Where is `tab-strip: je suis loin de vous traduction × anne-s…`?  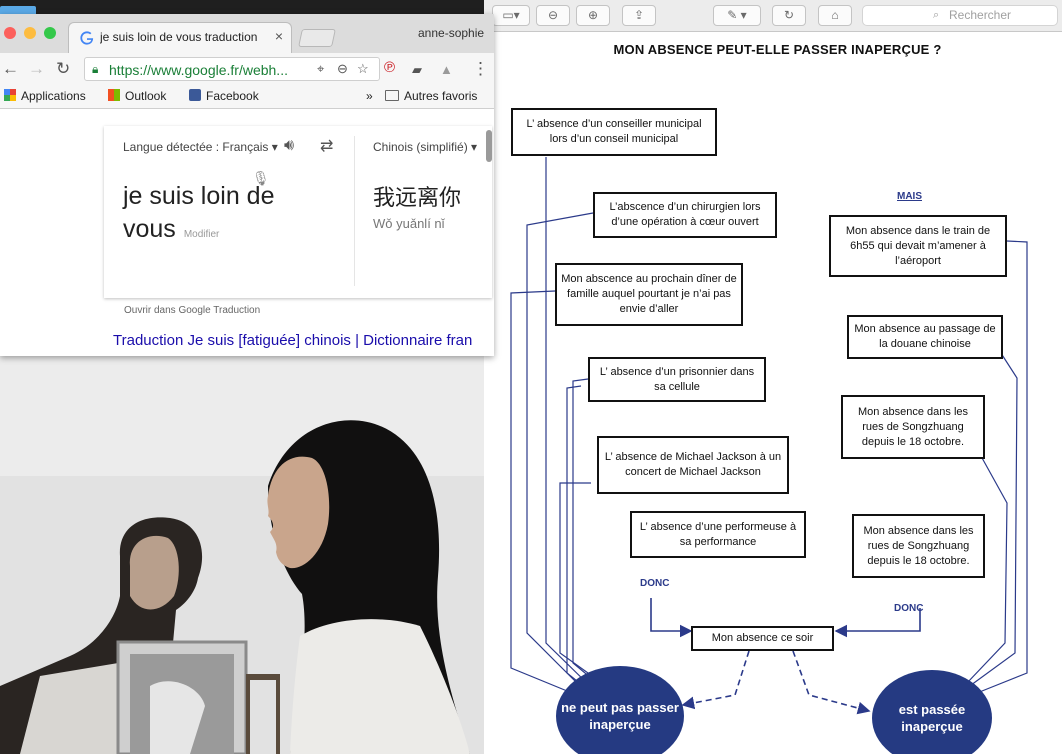 tab-strip: je suis loin de vous traduction × anne-s… is located at coordinates (247, 33).